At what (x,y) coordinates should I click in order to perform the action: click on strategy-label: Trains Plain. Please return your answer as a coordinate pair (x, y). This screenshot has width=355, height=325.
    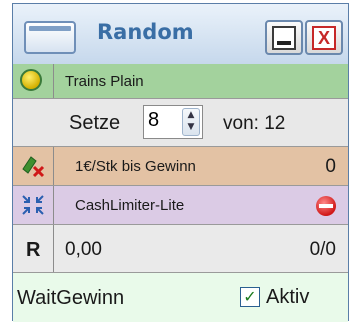
    Looking at the image, I should click on (104, 81).